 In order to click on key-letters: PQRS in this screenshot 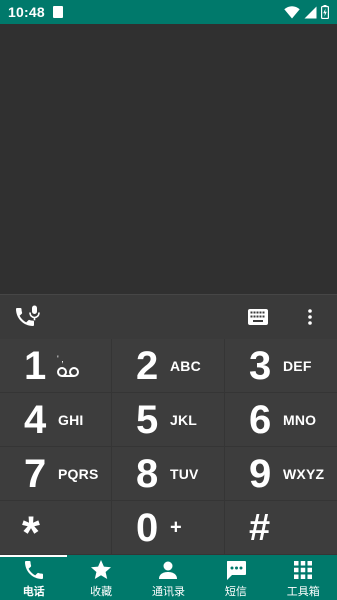, I will do `click(78, 473)`.